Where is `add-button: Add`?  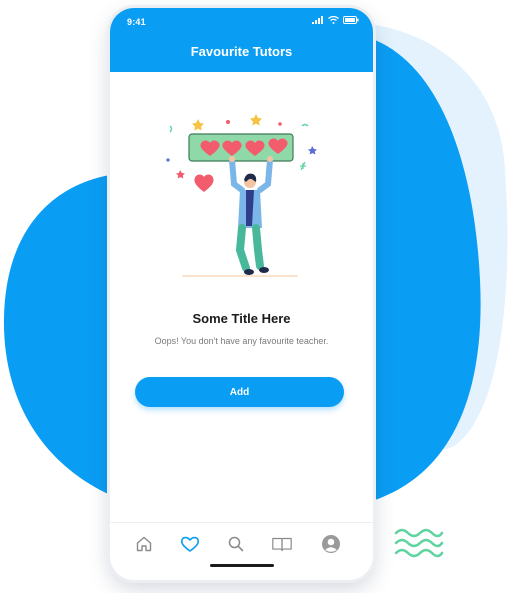
add-button: Add is located at coordinates (239, 392).